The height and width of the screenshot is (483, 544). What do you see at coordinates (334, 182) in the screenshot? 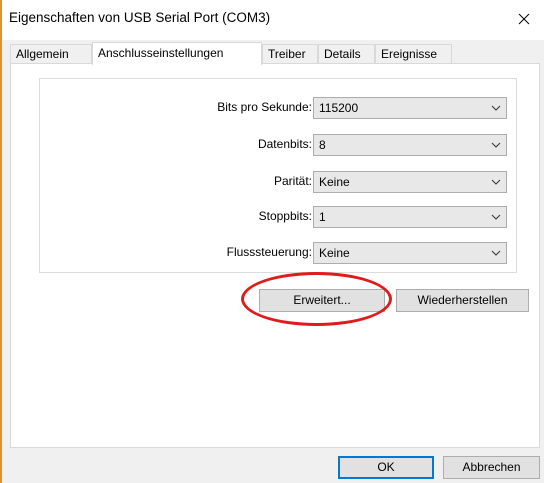
I see `parity-value: Keine` at bounding box center [334, 182].